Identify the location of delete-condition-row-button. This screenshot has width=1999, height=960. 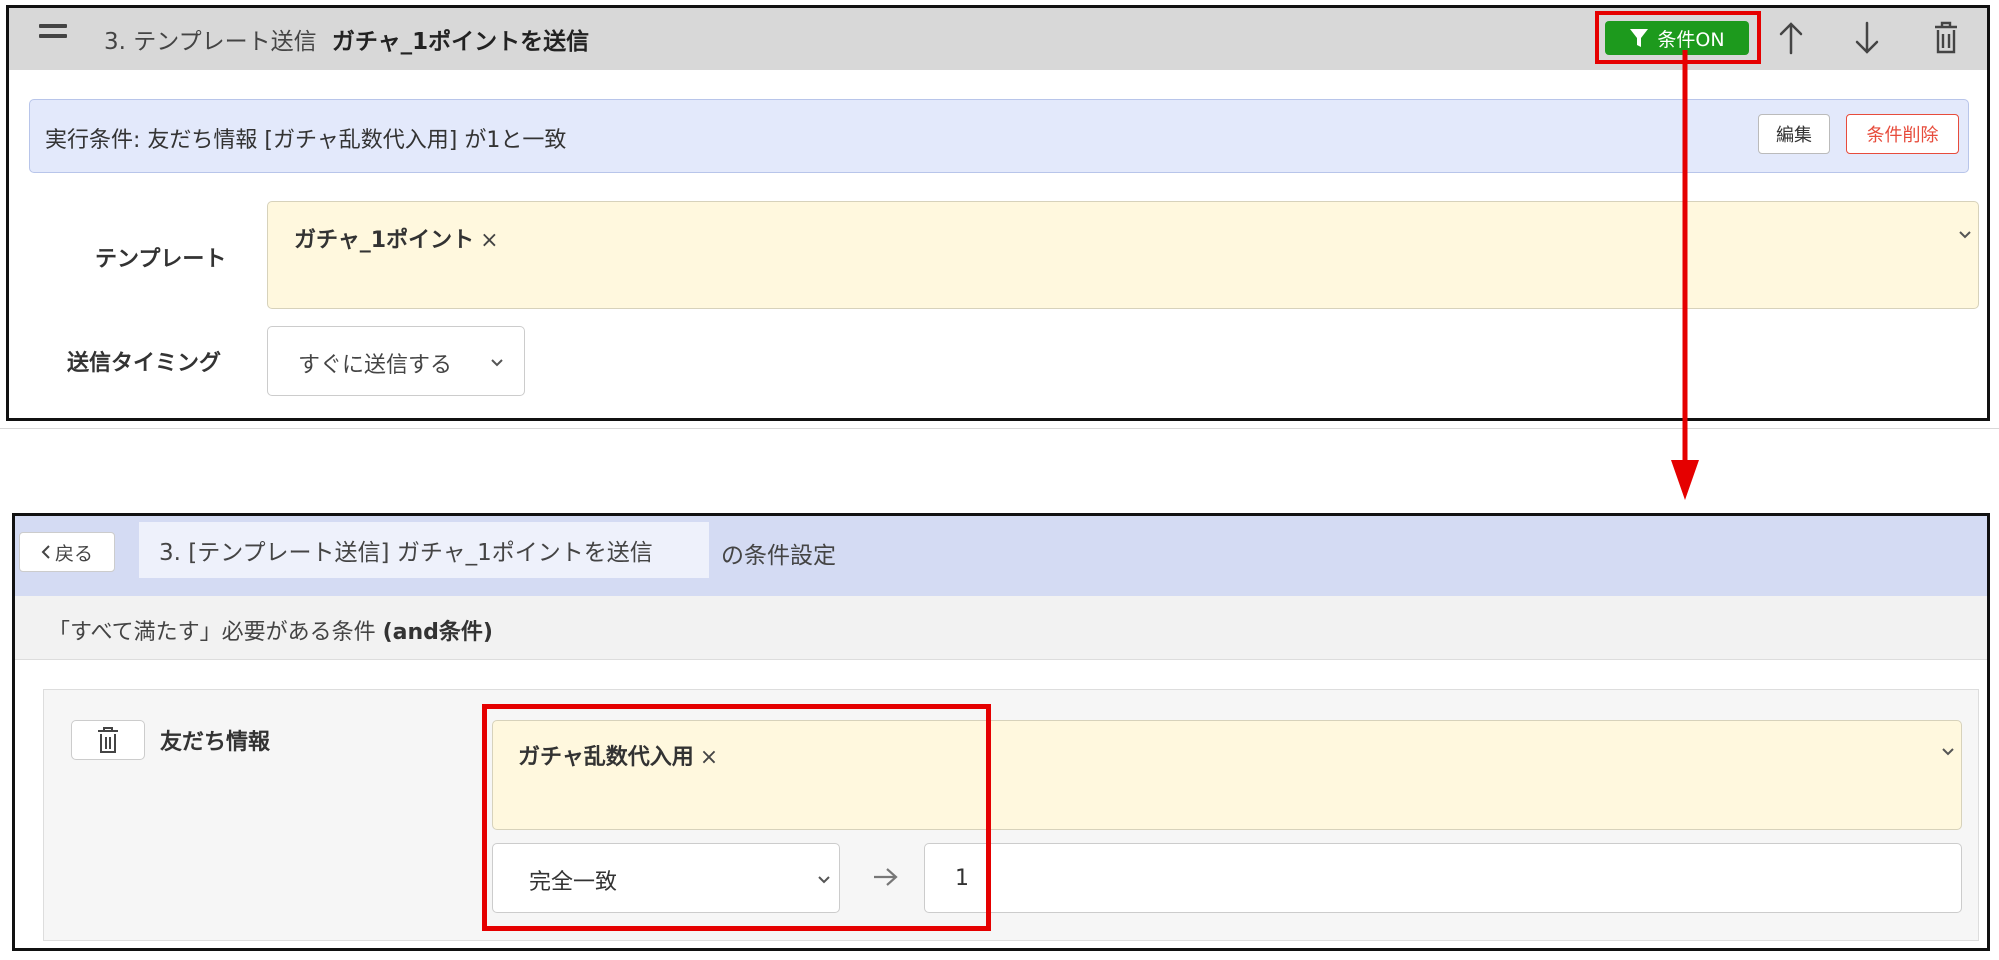
(108, 740).